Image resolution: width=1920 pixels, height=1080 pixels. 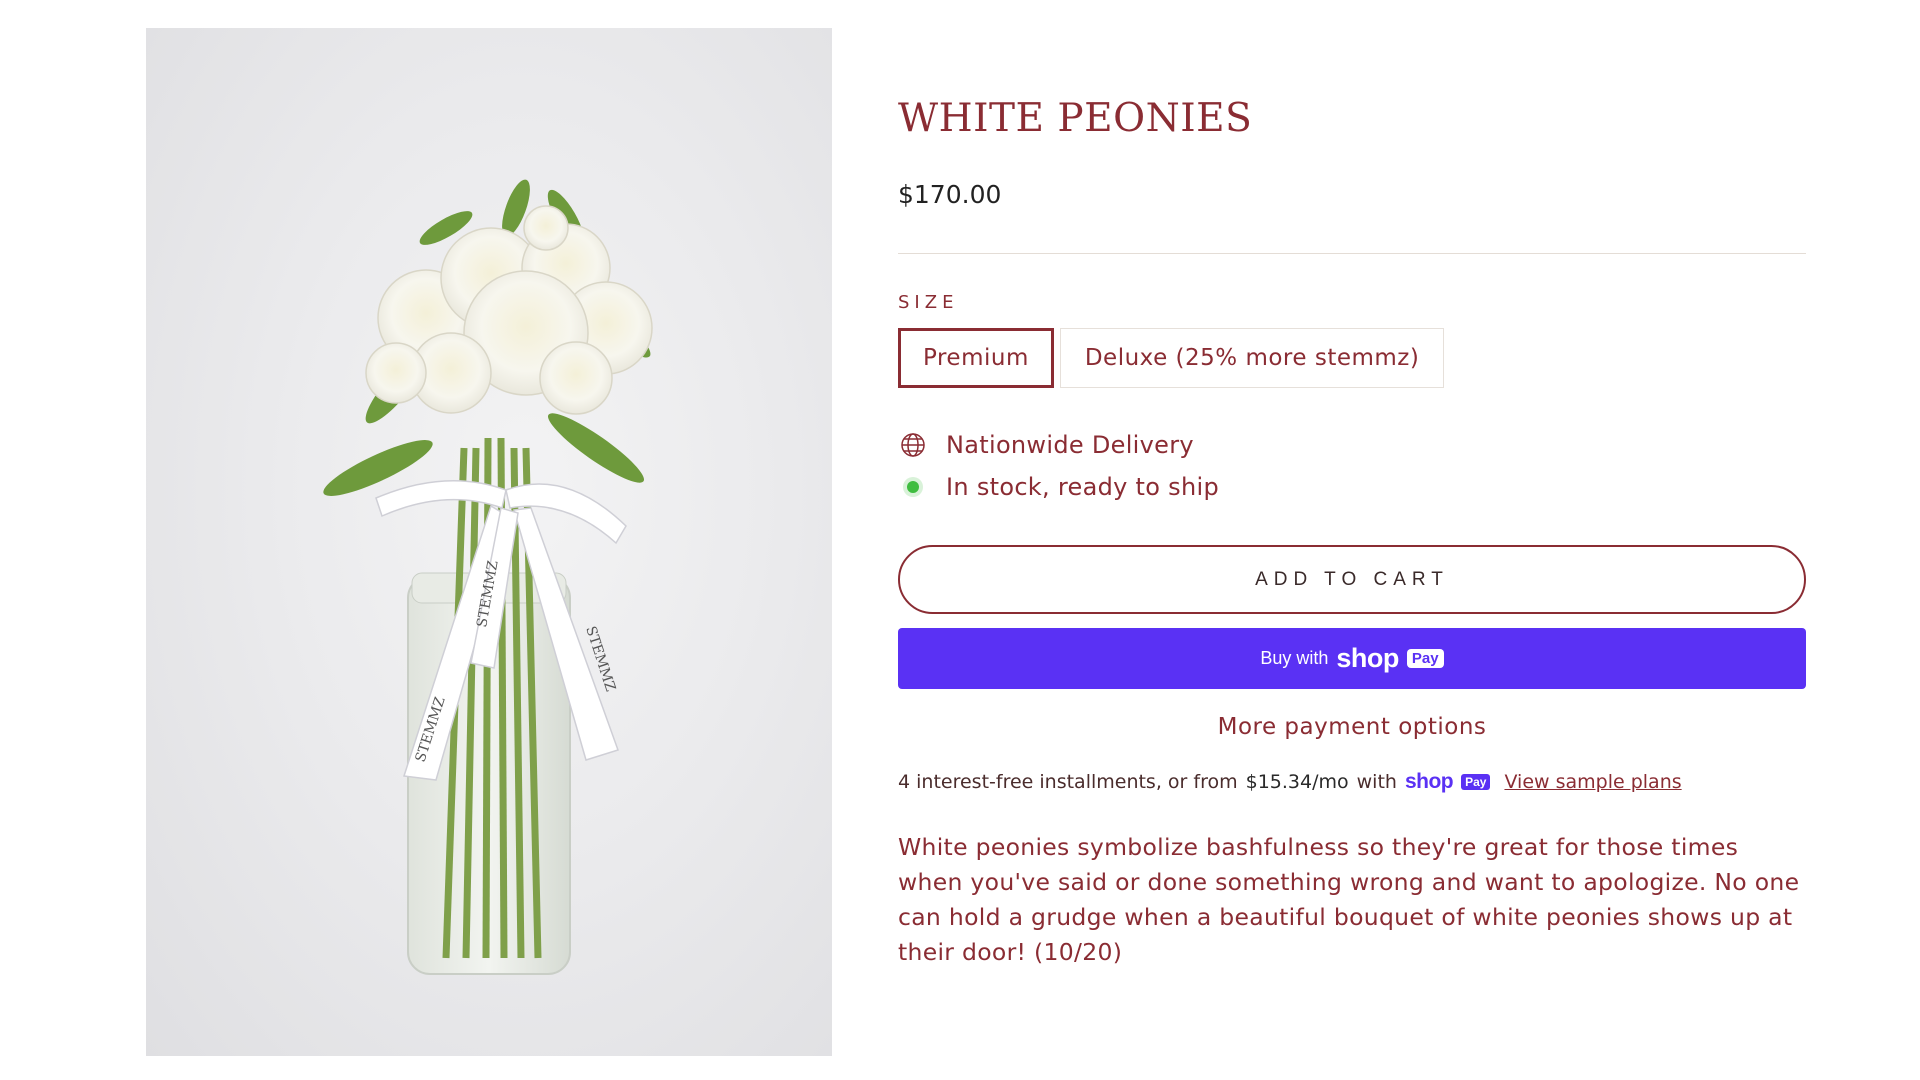 I want to click on stock-status: In stock, ready to ship, so click(x=1058, y=487).